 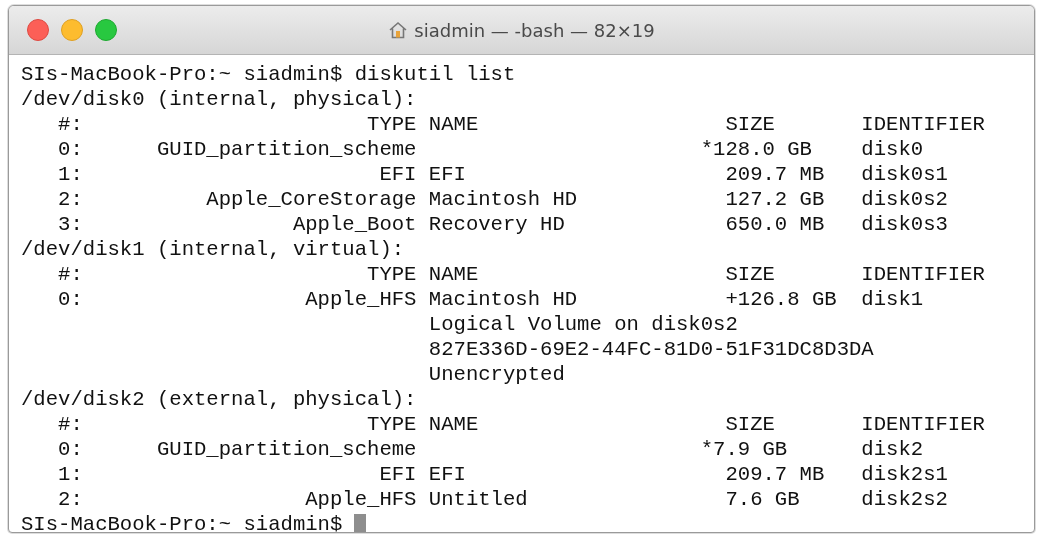 I want to click on output-line: 827E336D-69E2-44FC-81D0-51F31DC8D3DA, so click(x=651, y=349).